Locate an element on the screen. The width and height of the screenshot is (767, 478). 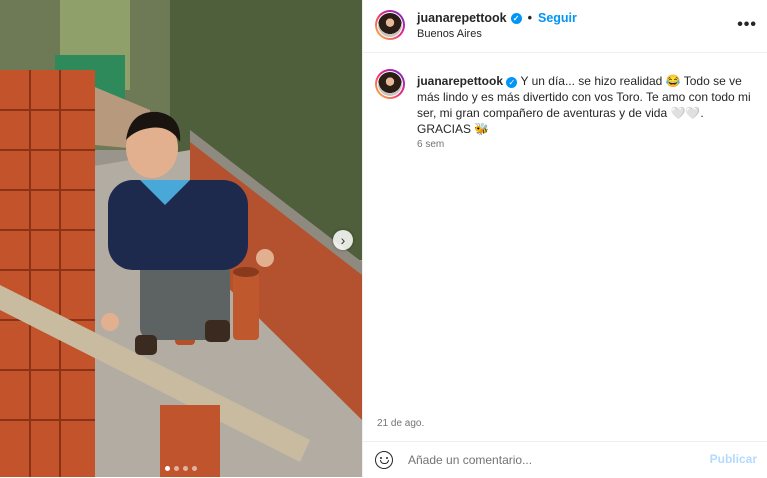
emoji-icon is located at coordinates (384, 460).